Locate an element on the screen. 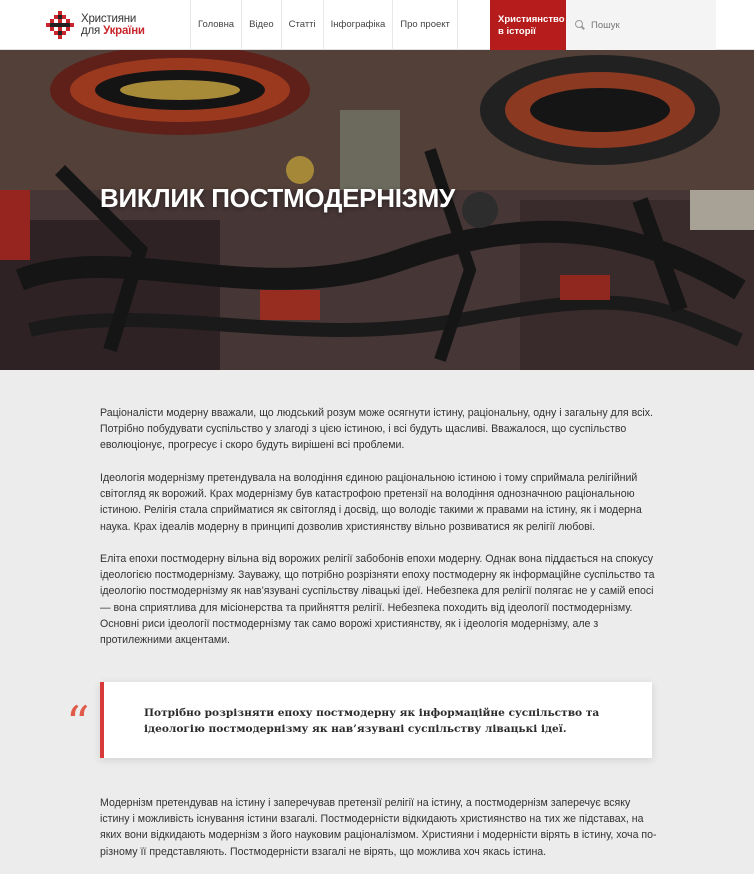 The image size is (754, 874). logo-word-dlia: для is located at coordinates (91, 31).